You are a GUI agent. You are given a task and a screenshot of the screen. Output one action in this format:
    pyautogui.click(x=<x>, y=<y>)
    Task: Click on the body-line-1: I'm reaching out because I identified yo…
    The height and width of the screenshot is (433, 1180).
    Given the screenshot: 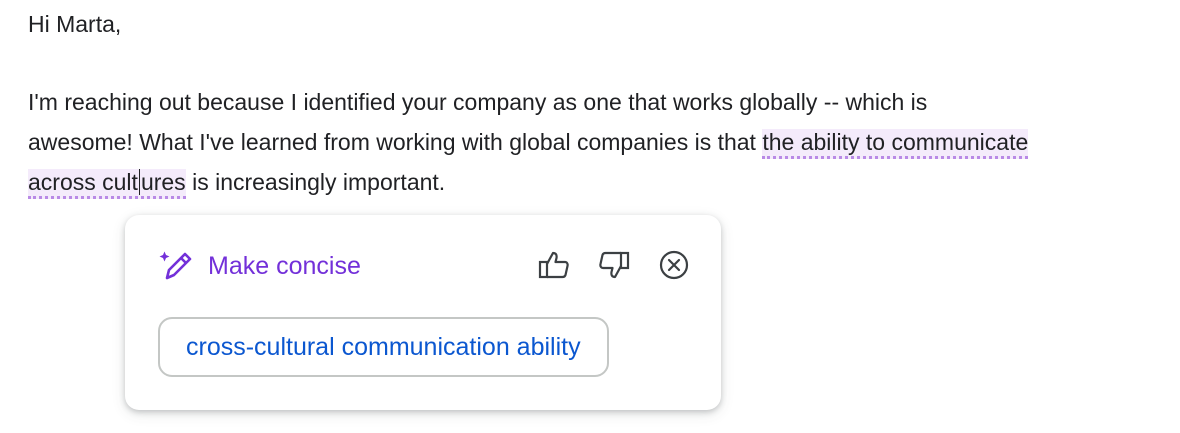 What is the action you would take?
    pyautogui.click(x=598, y=102)
    